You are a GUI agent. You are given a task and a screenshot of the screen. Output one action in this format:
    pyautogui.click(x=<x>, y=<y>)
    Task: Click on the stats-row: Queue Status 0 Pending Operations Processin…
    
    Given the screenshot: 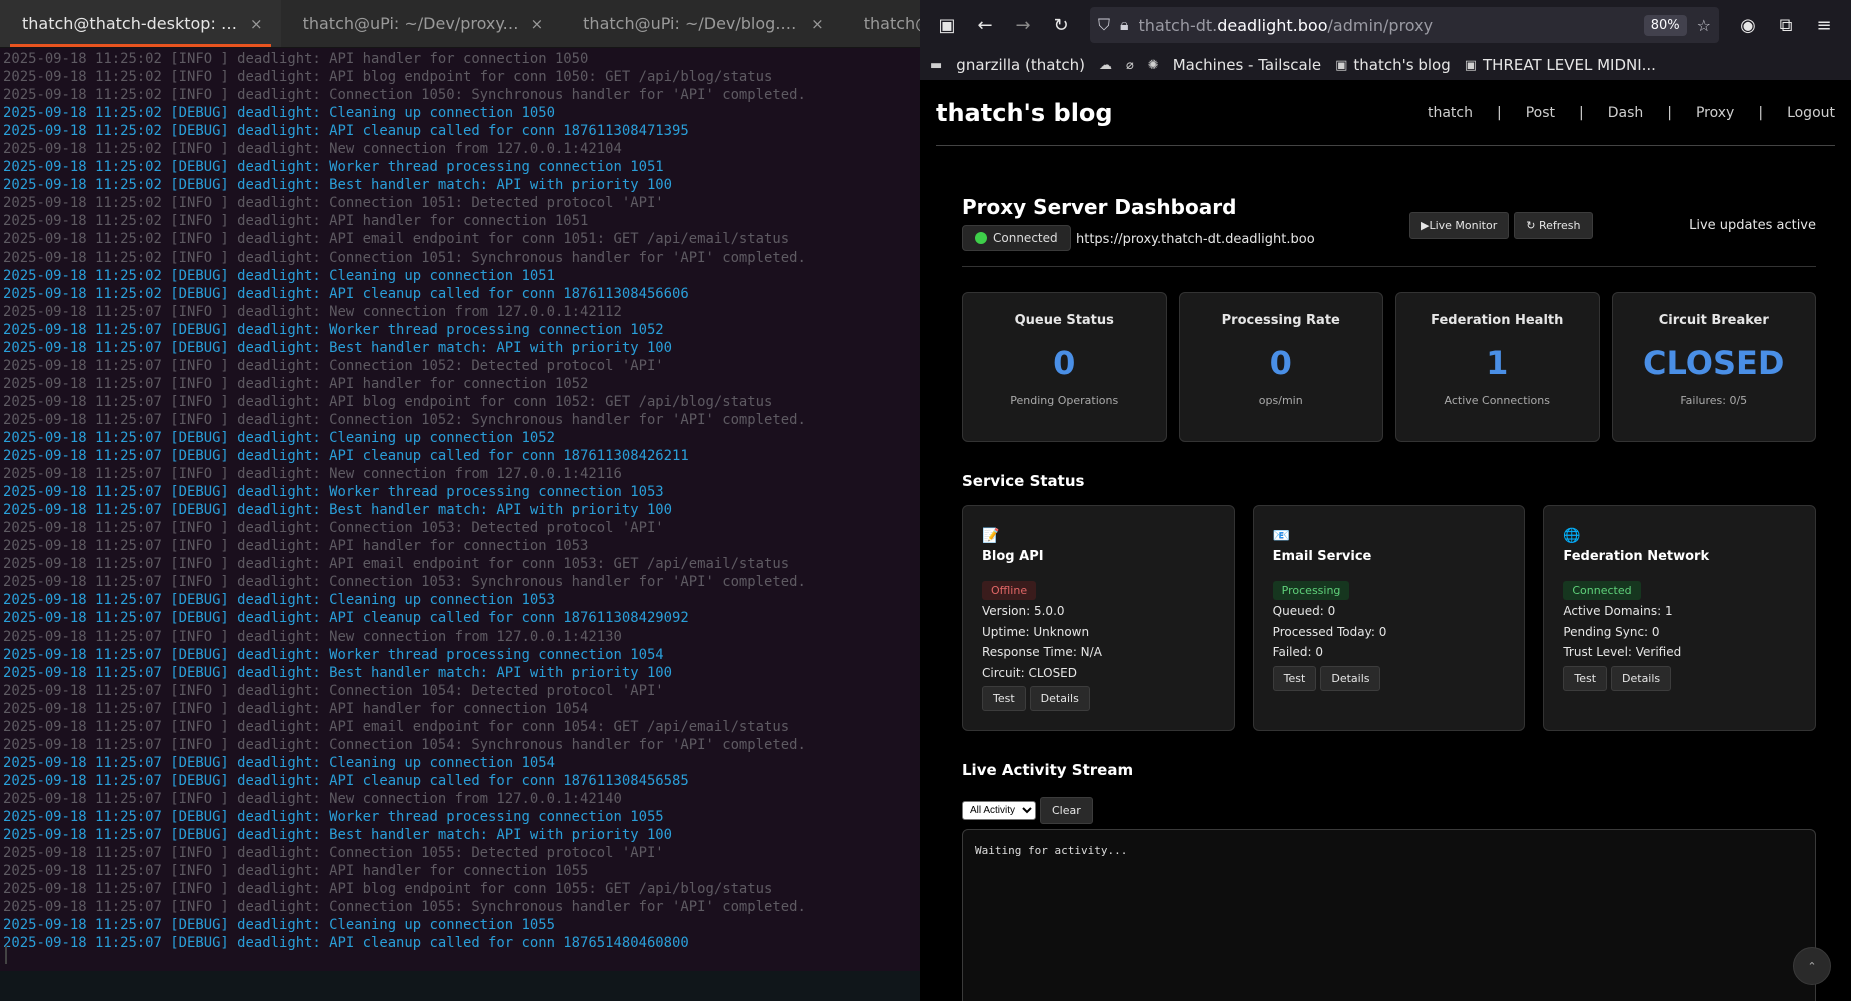 What is the action you would take?
    pyautogui.click(x=1389, y=367)
    